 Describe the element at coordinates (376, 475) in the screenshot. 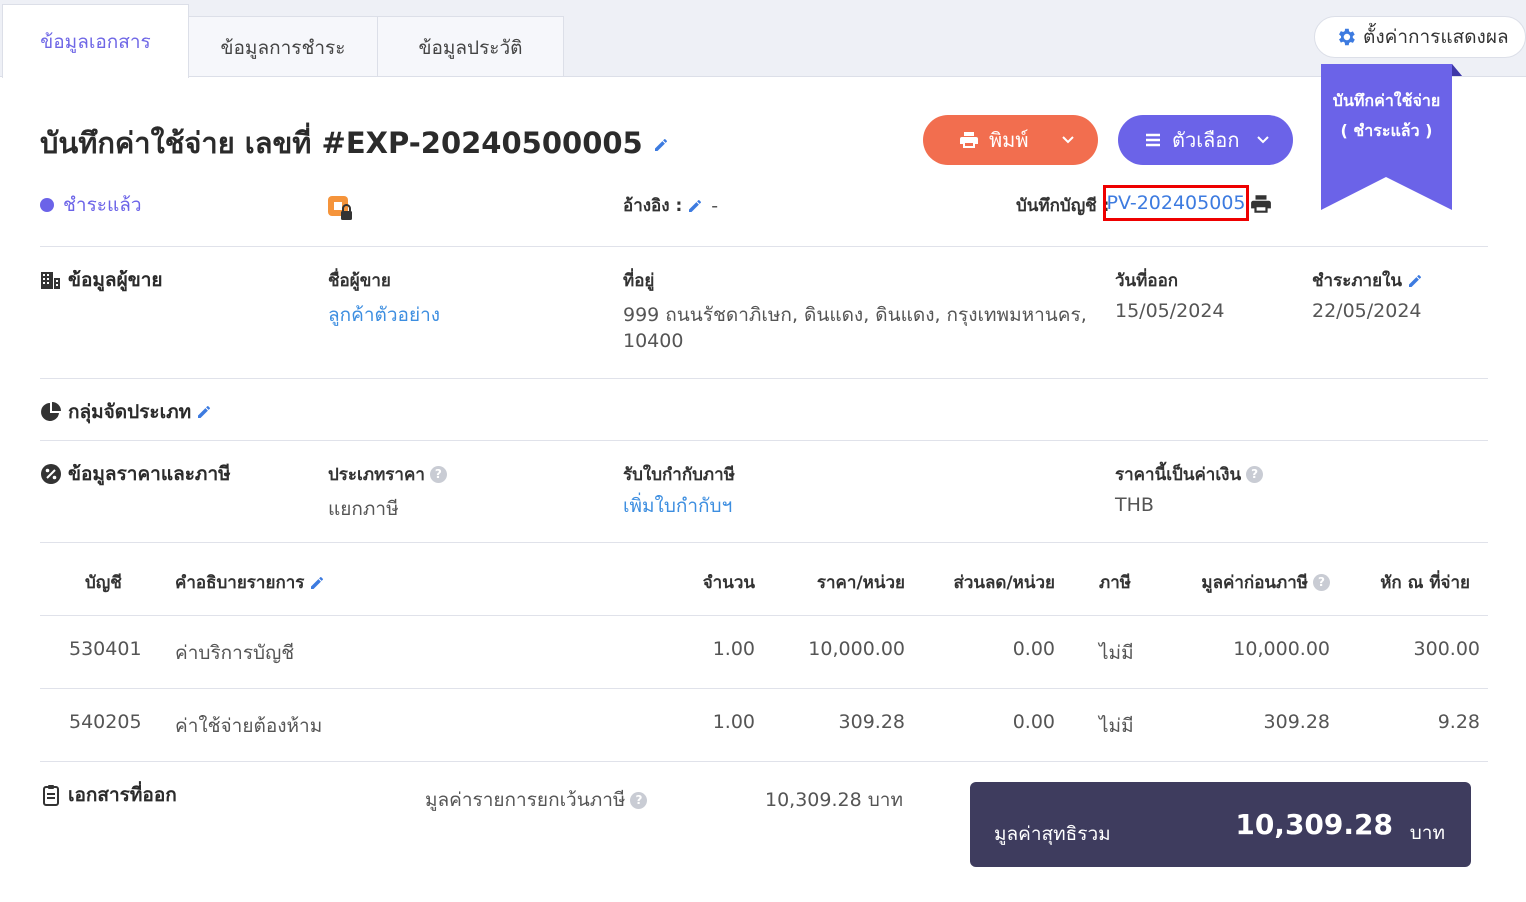

I see `price-type-label-text: ประเภทราคา` at that location.